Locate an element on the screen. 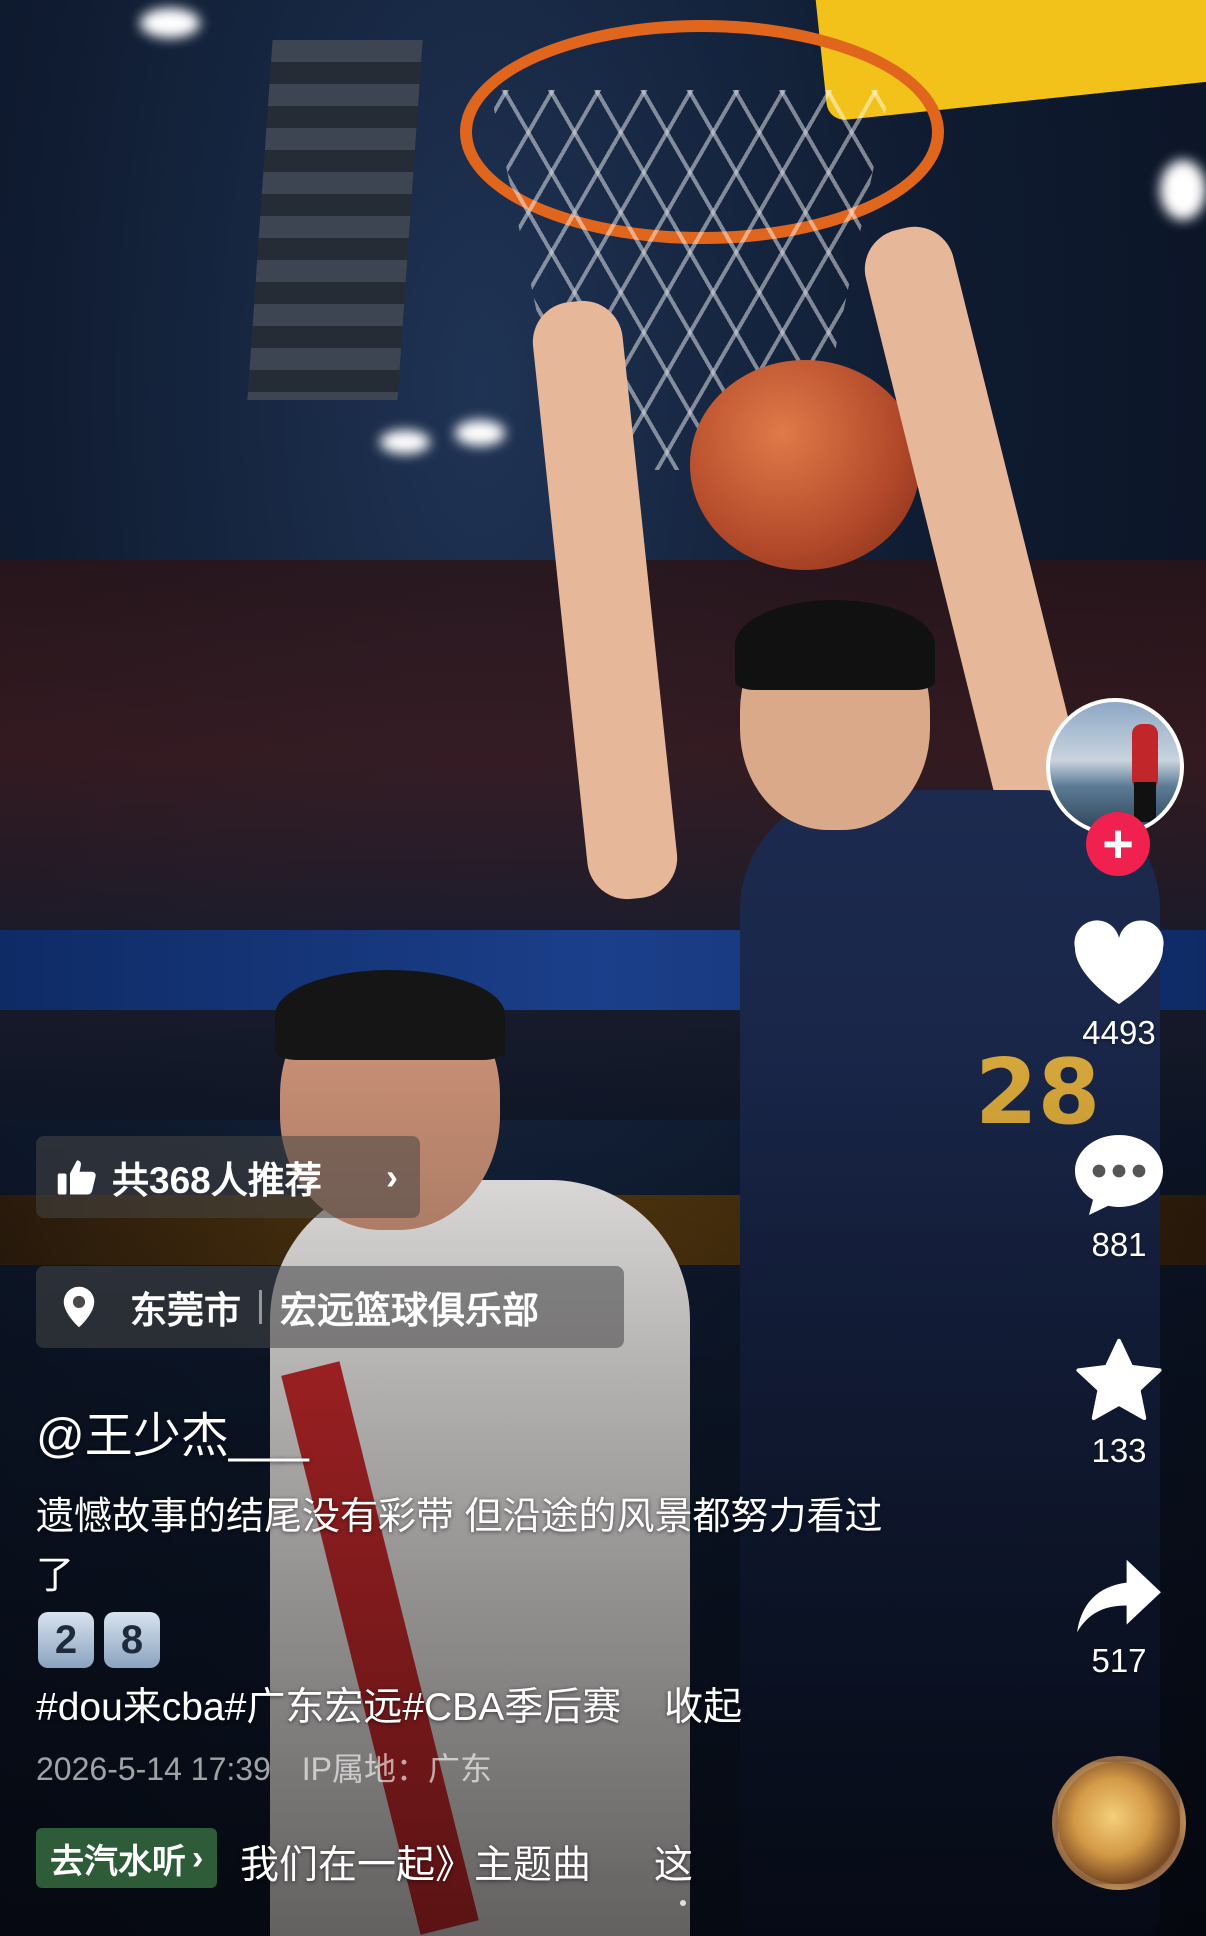  favorite-button: 133 is located at coordinates (1119, 1403).